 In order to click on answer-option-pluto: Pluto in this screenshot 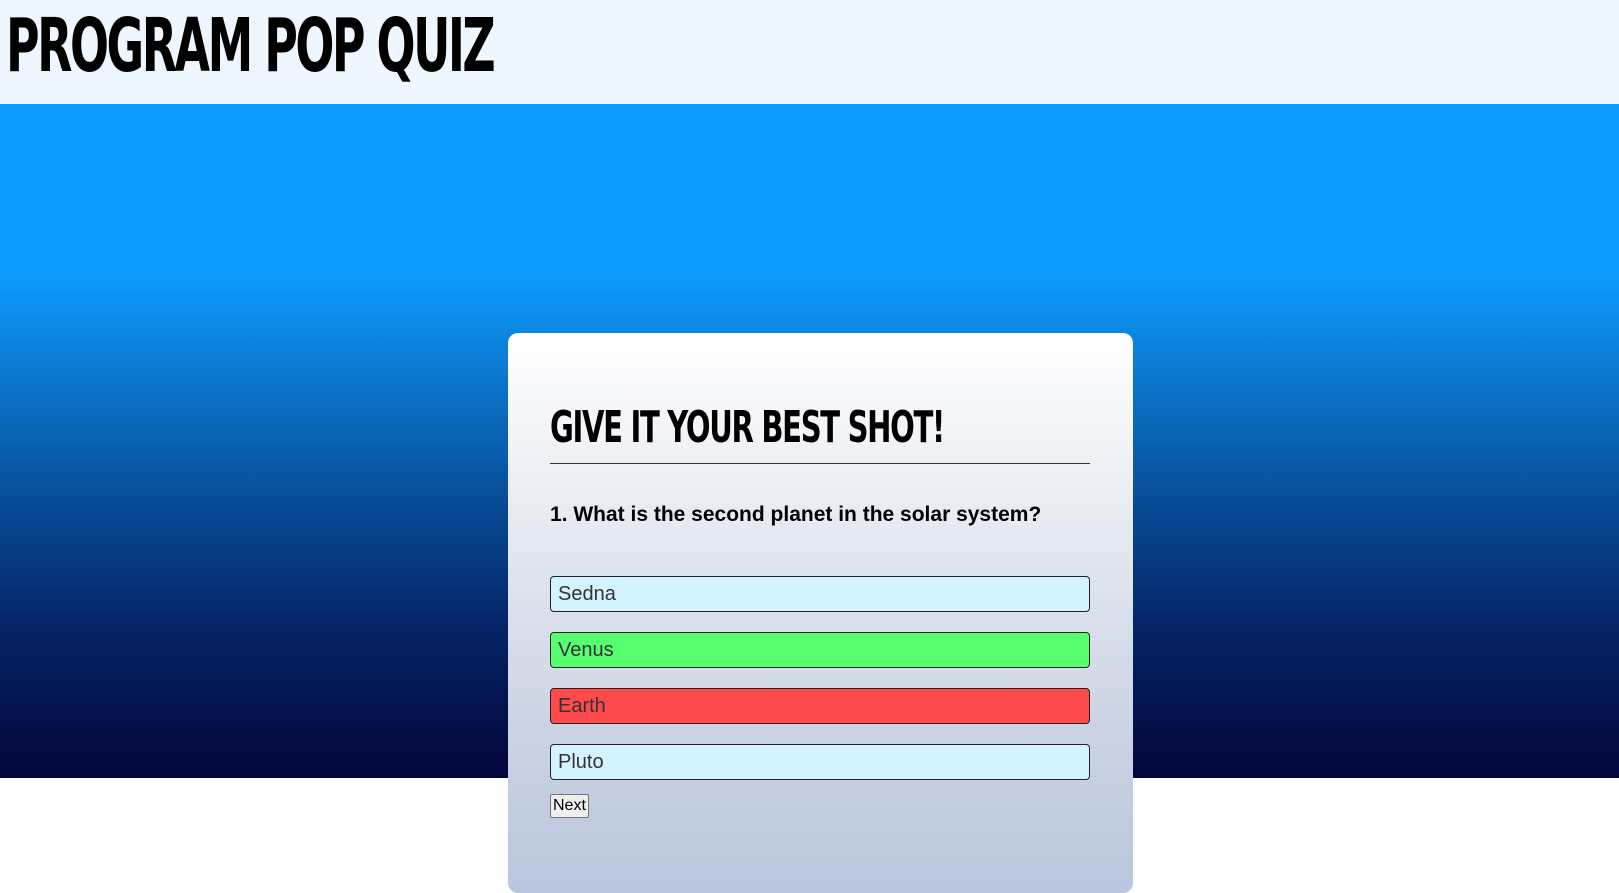, I will do `click(820, 762)`.